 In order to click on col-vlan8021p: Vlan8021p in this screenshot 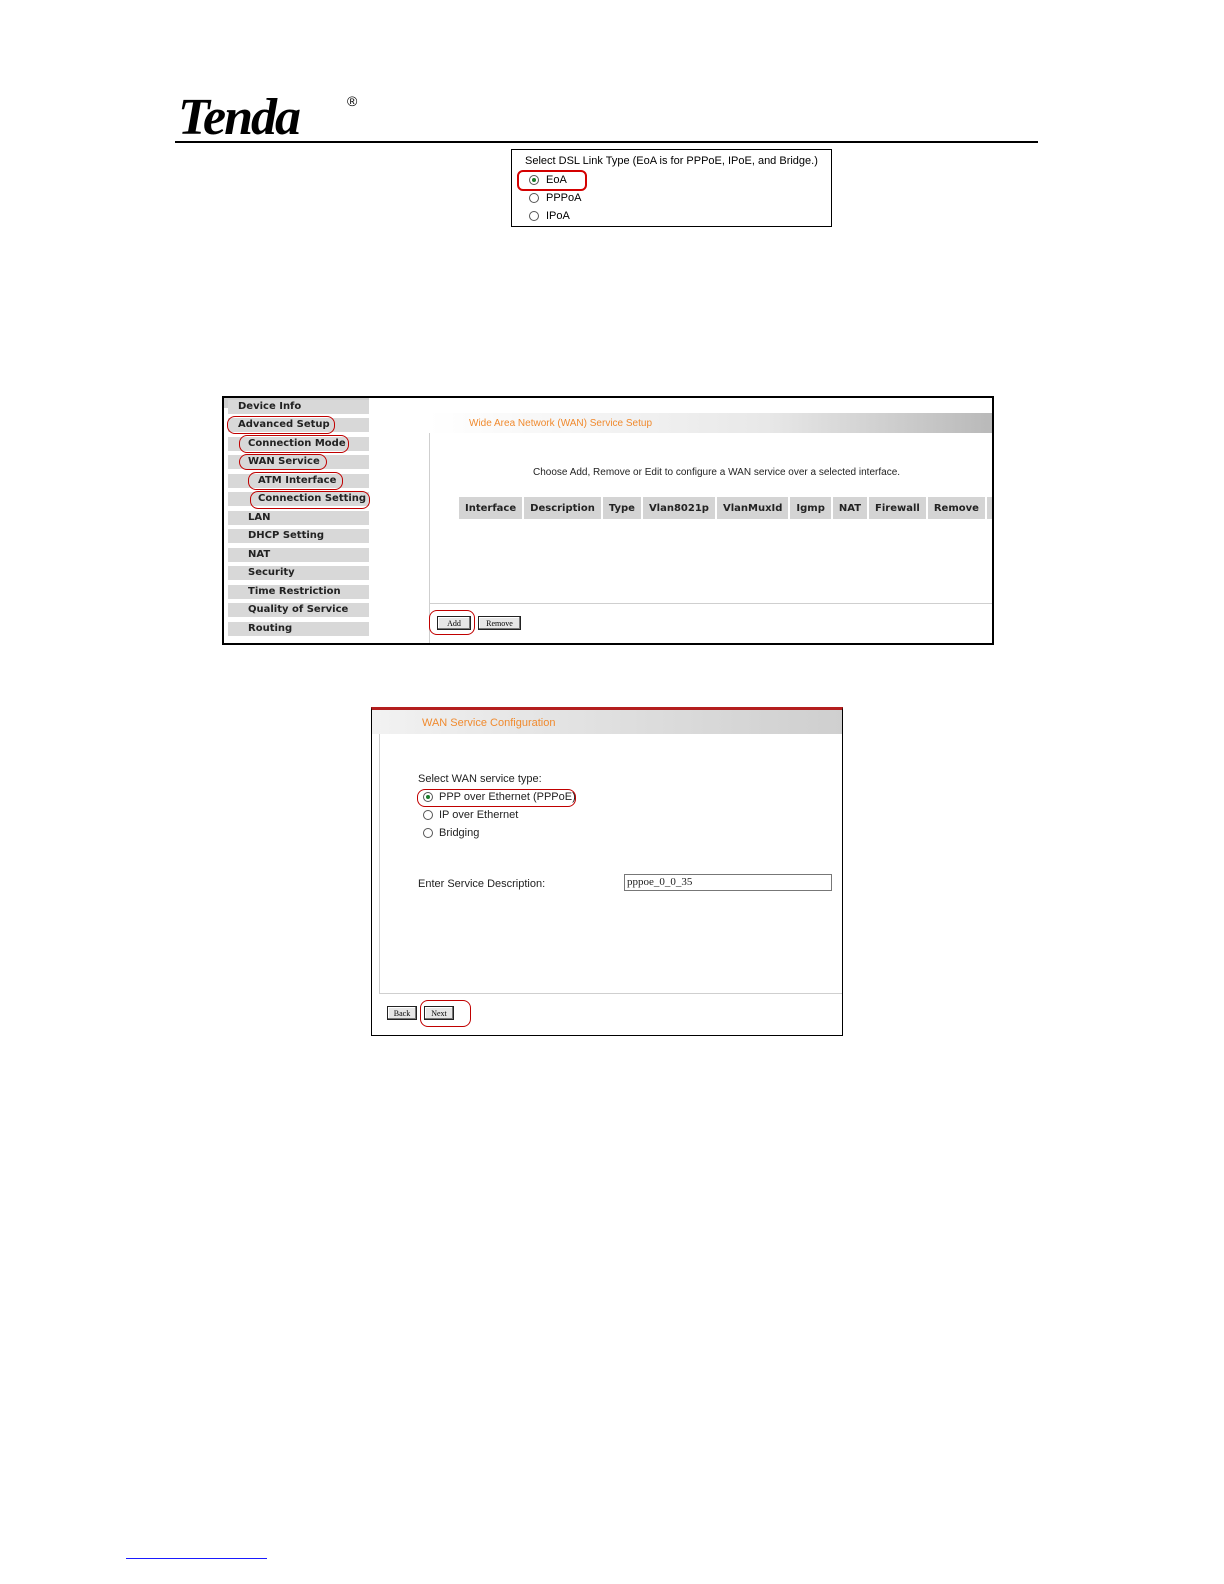, I will do `click(679, 508)`.